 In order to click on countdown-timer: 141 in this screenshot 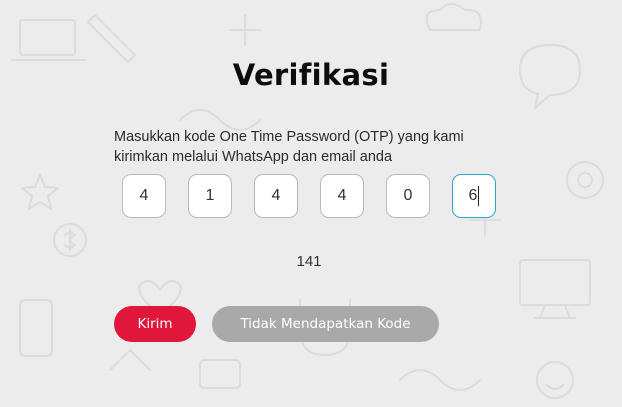, I will do `click(309, 261)`.